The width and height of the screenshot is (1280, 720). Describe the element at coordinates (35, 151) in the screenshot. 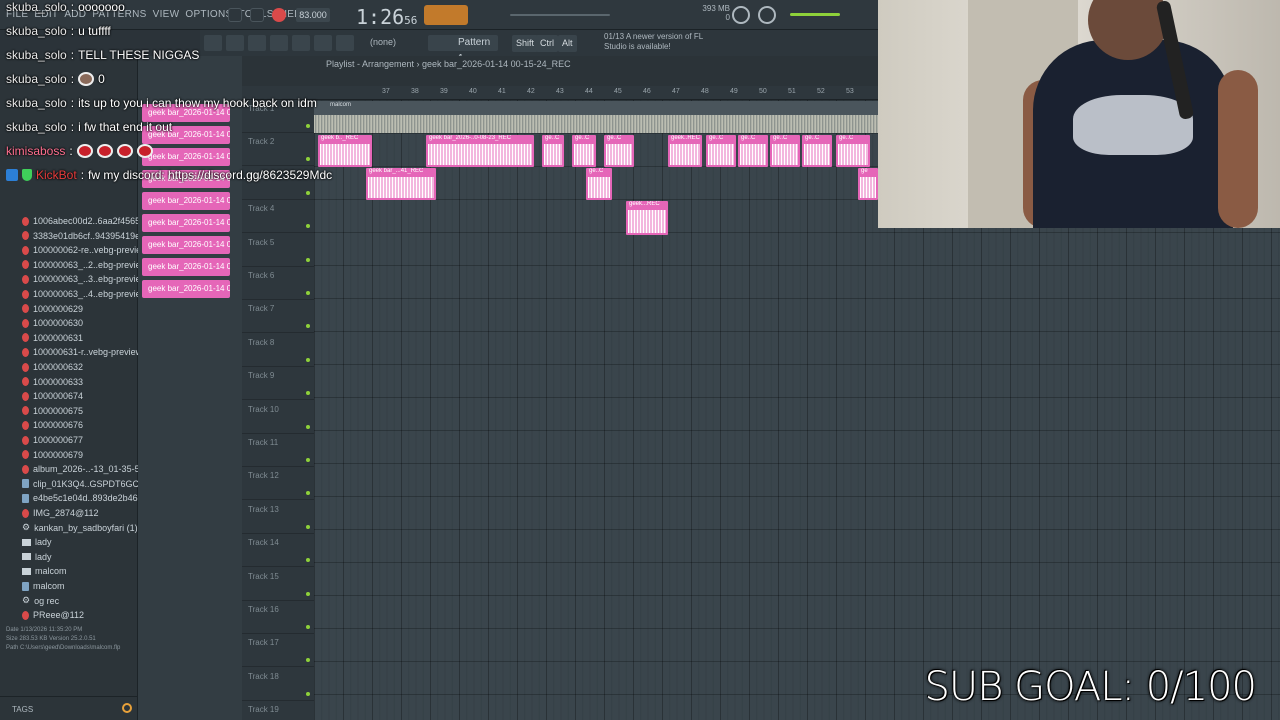

I see `chat-username: kimisaboss` at that location.